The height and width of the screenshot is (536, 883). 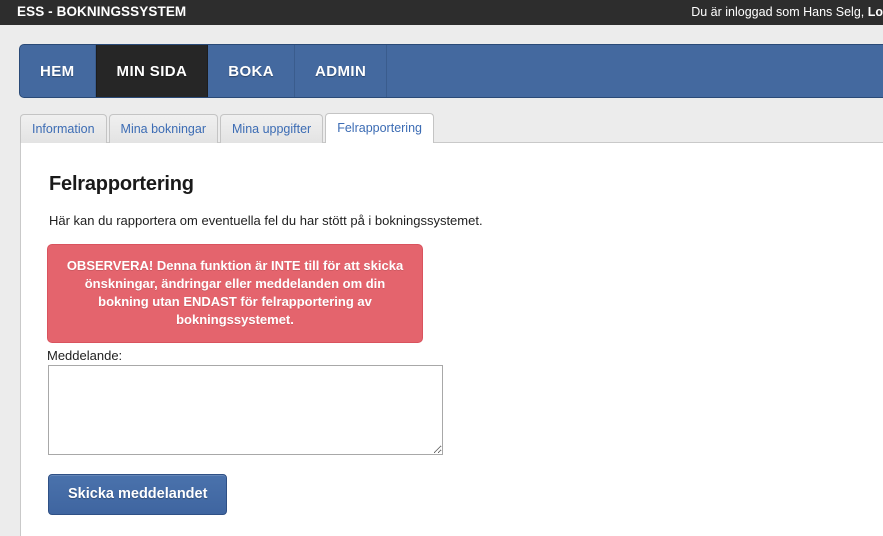 What do you see at coordinates (779, 12) in the screenshot?
I see `logged-in-user-text: Du är inloggad som Hans Selg,` at bounding box center [779, 12].